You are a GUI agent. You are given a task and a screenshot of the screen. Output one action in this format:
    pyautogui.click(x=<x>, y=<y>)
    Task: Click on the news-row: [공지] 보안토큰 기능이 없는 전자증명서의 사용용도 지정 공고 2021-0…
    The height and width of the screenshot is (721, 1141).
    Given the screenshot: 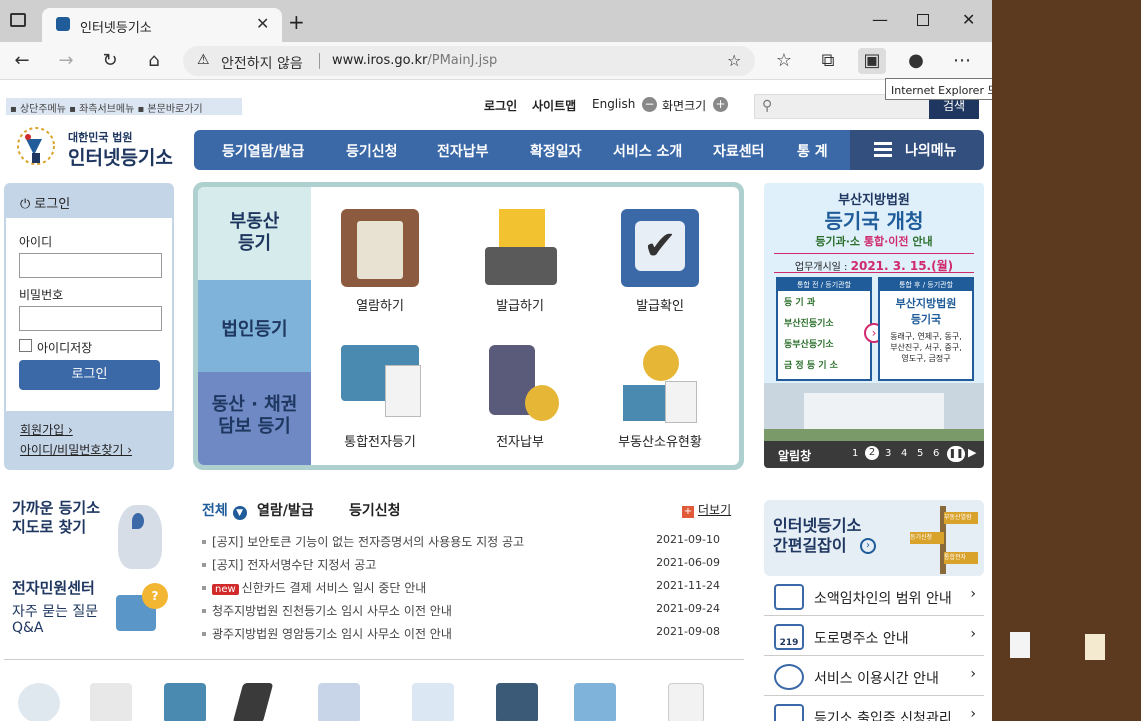 What is the action you would take?
    pyautogui.click(x=467, y=543)
    